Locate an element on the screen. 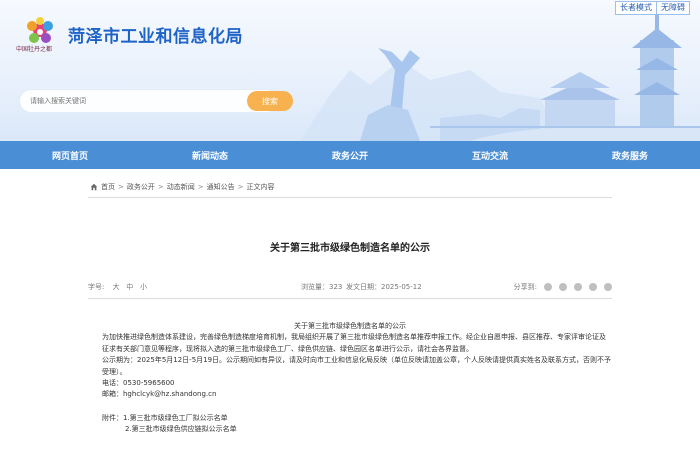 This screenshot has height=467, width=700. font-size-small: 小 is located at coordinates (143, 287).